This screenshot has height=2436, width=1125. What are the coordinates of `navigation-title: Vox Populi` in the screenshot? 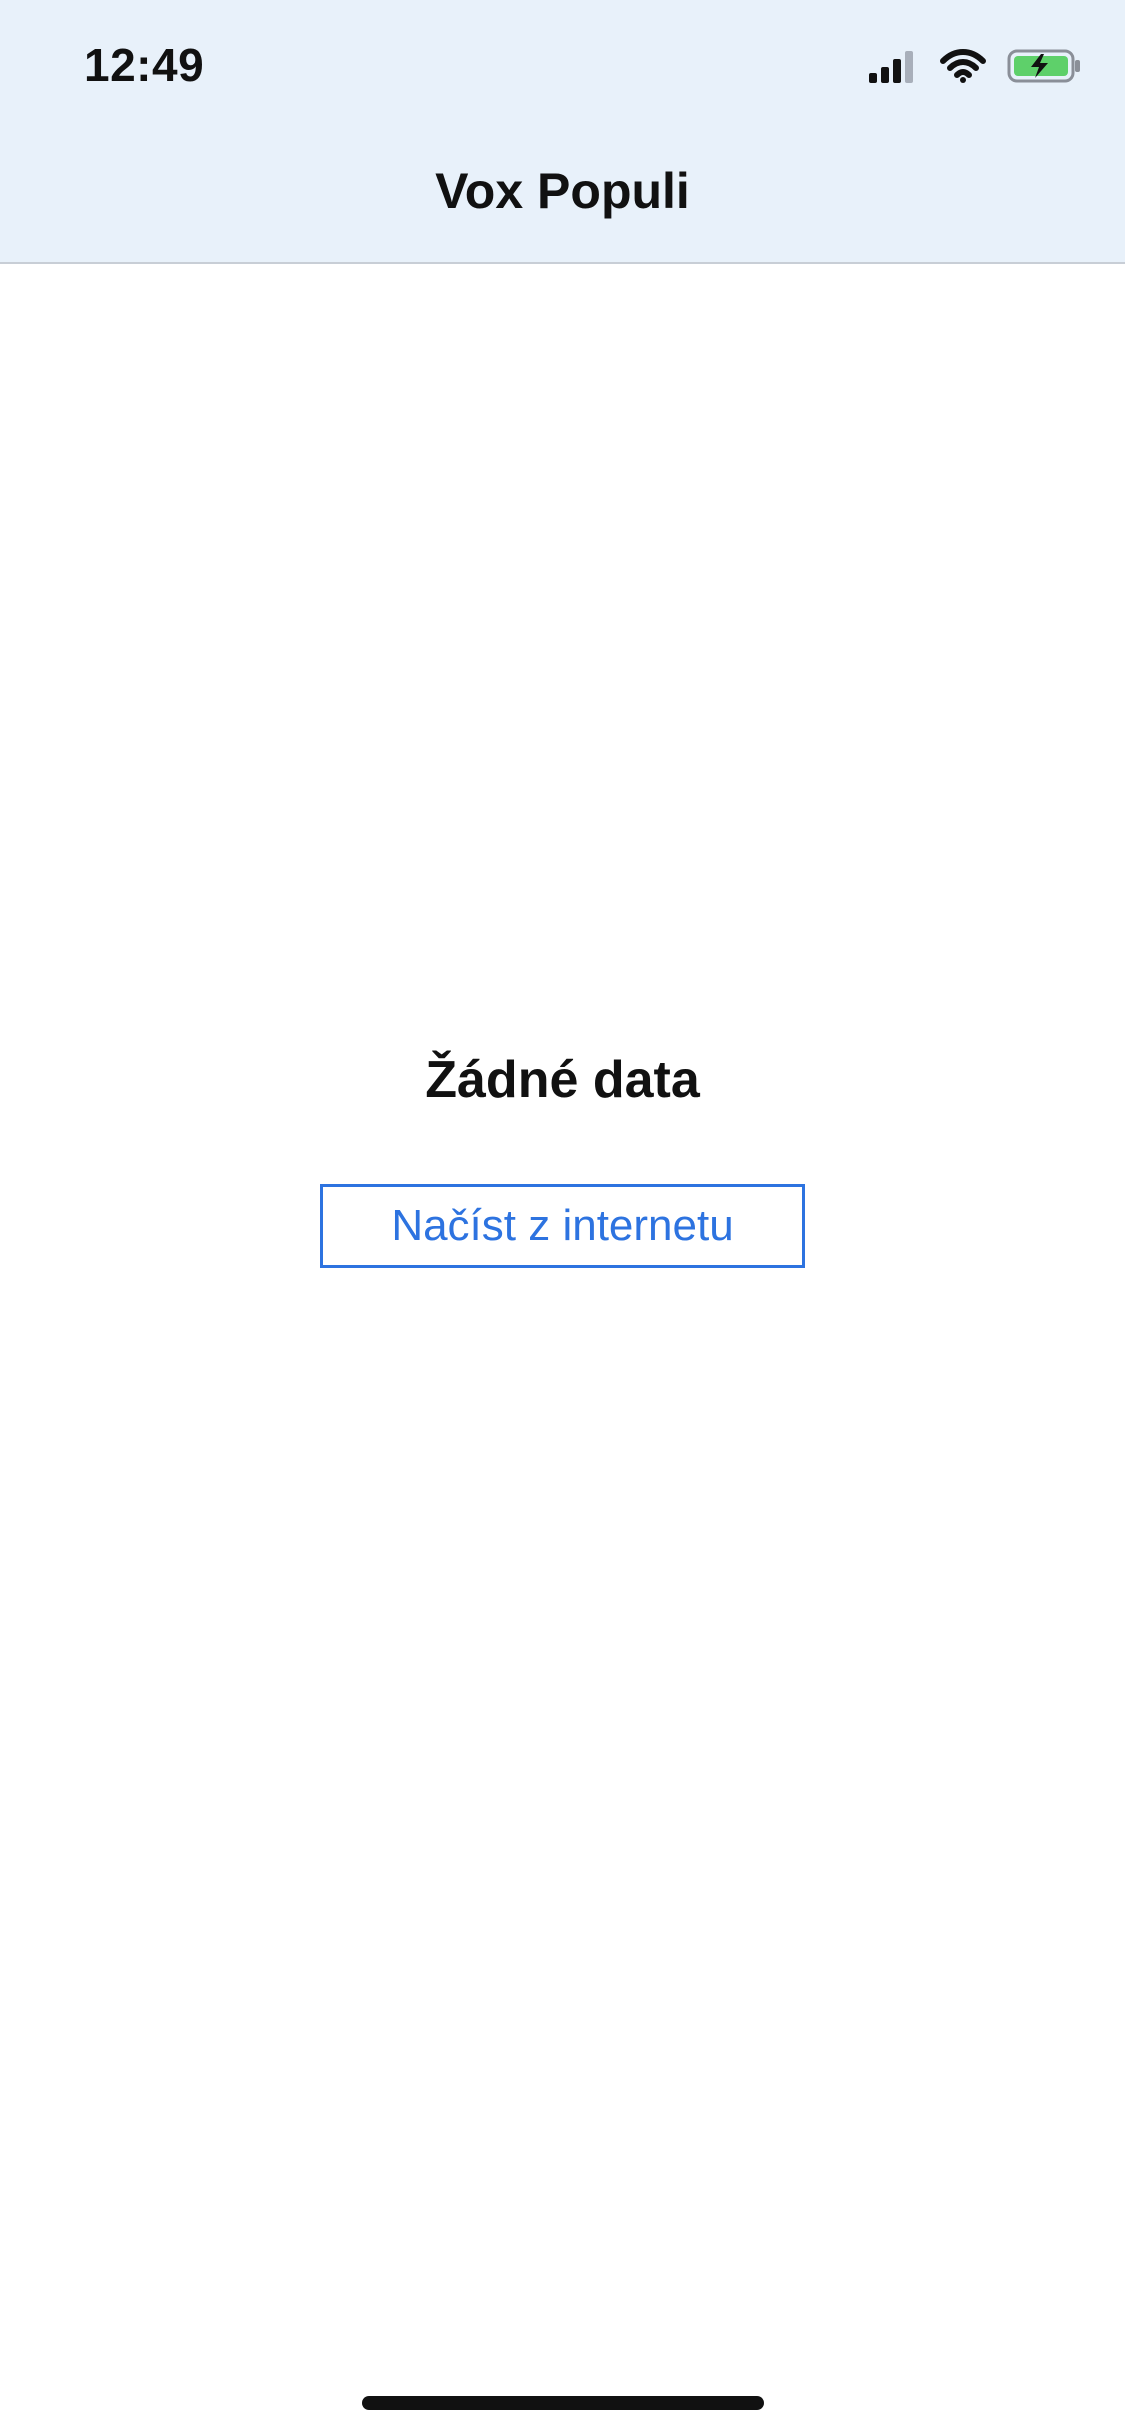 It's located at (562, 191).